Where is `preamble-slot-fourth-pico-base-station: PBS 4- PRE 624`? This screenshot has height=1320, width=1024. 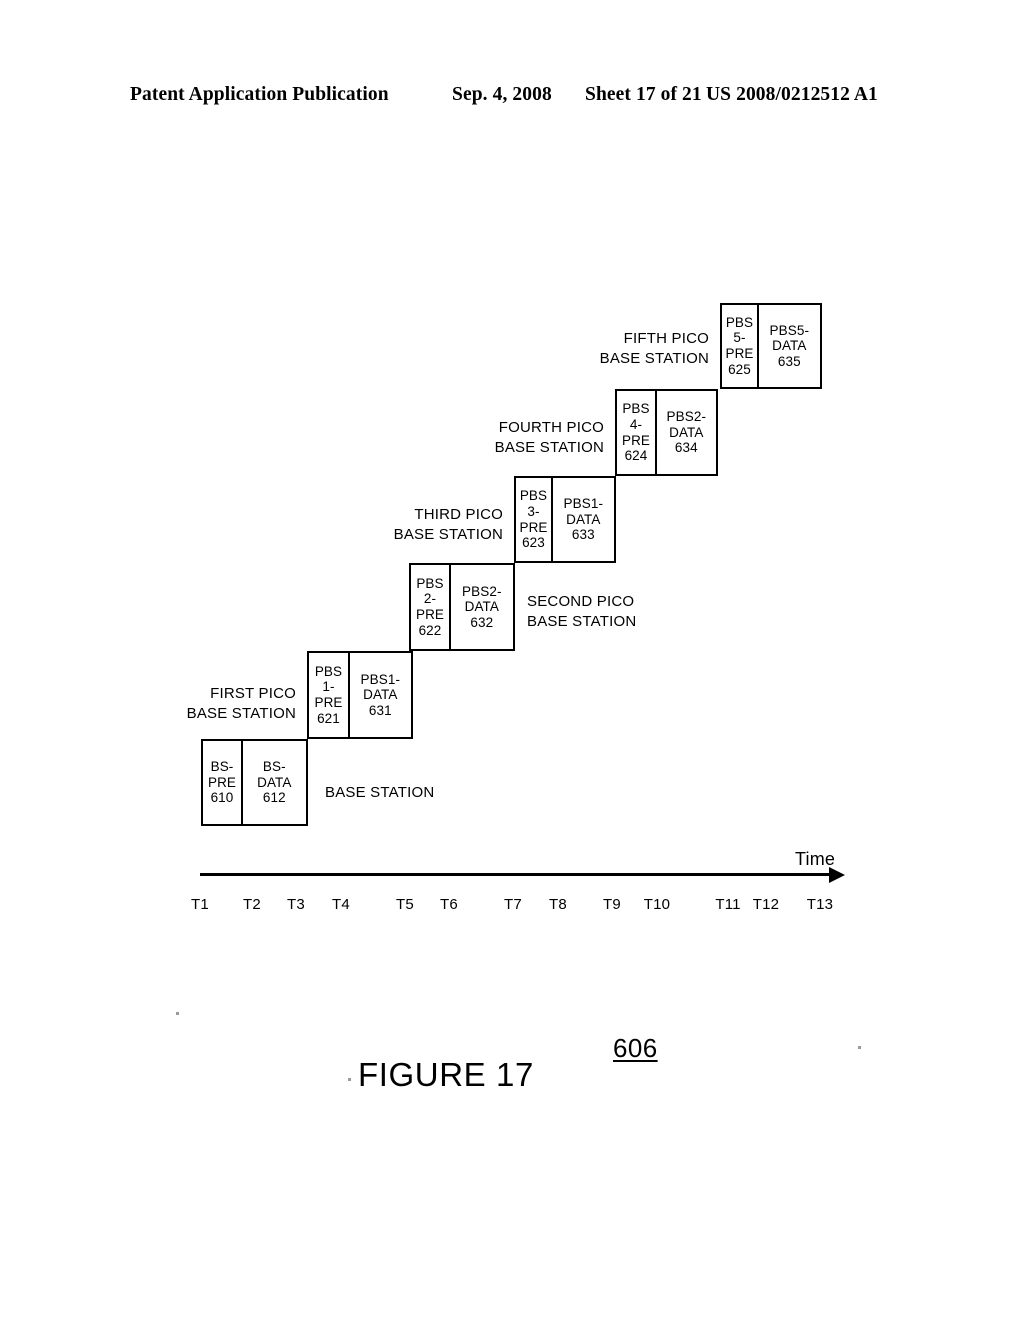 preamble-slot-fourth-pico-base-station: PBS 4- PRE 624 is located at coordinates (637, 432).